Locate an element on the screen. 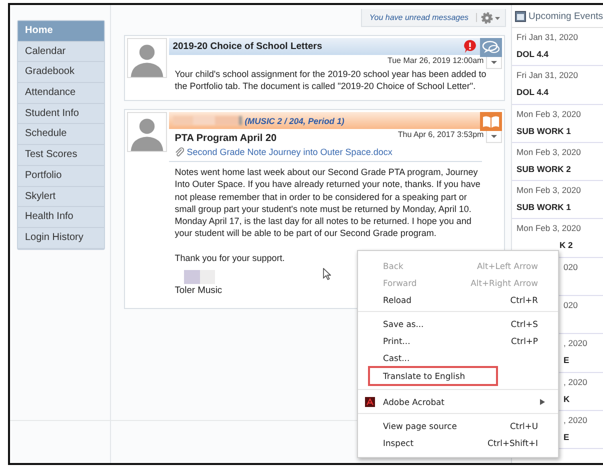 The image size is (603, 467). sidebar-item: Attendance is located at coordinates (61, 93).